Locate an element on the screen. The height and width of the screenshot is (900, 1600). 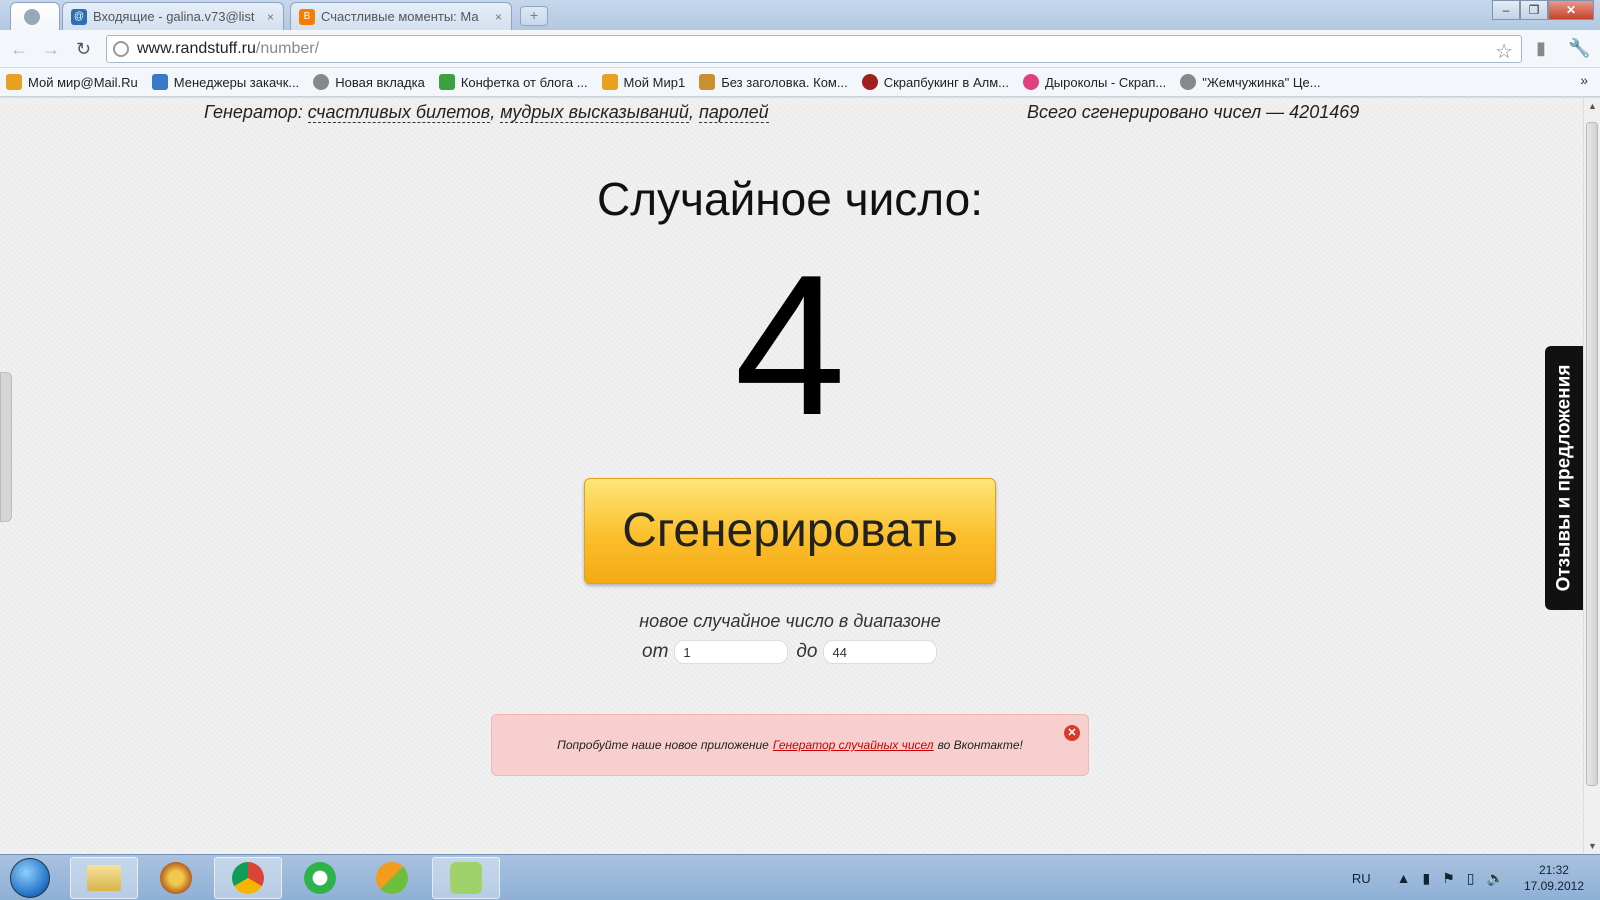
range-caption: новое случайное число в диапазоне is located at coordinates (790, 621).